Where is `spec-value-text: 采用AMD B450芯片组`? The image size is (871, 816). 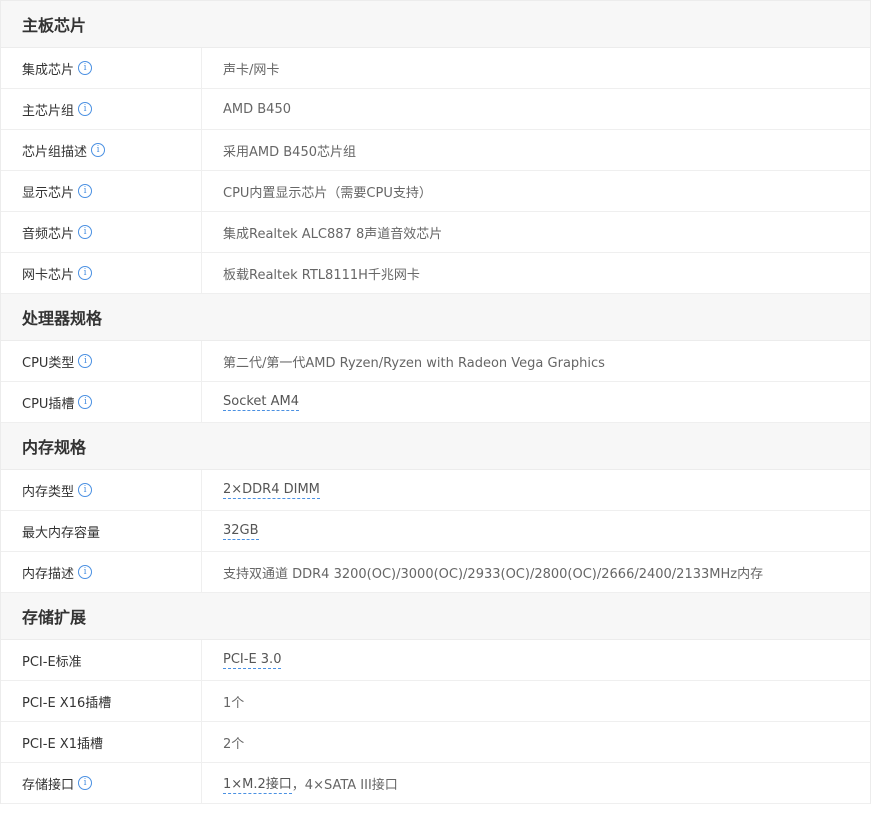
spec-value-text: 采用AMD B450芯片组 is located at coordinates (289, 152).